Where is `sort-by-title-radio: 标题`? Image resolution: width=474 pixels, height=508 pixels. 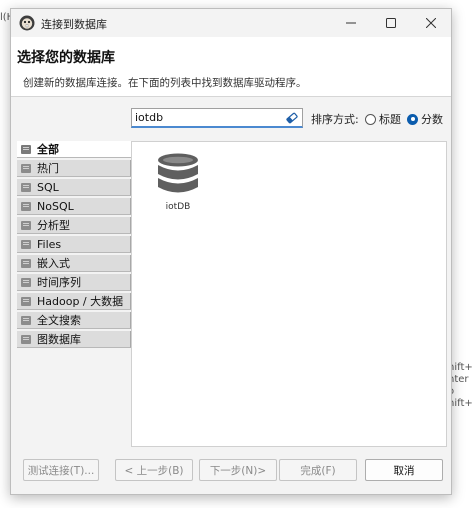
sort-by-title-radio: 标题 is located at coordinates (383, 119).